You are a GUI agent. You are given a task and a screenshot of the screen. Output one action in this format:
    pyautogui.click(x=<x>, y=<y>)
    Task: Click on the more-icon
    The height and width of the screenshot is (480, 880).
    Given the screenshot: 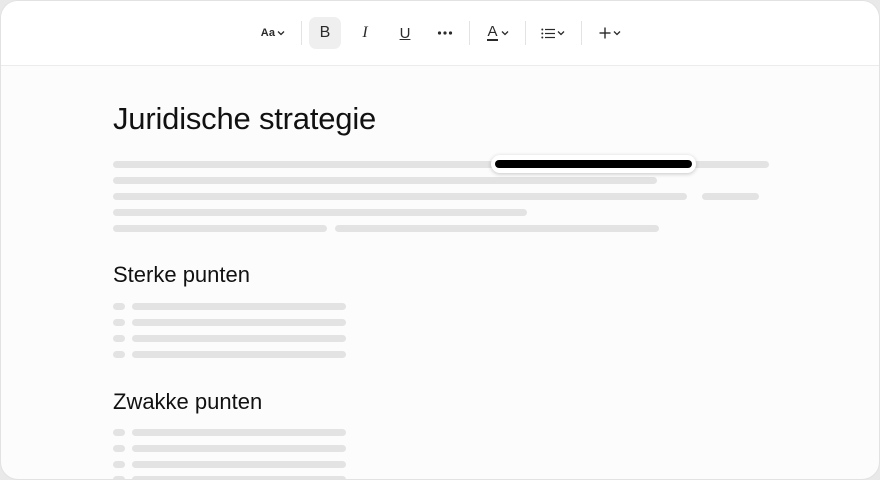 What is the action you would take?
    pyautogui.click(x=445, y=33)
    